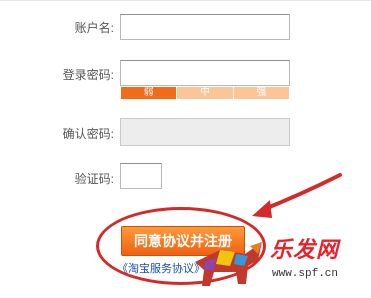 The width and height of the screenshot is (371, 298). Describe the element at coordinates (88, 134) in the screenshot. I see `confirm-password-label: 确认密码:` at that location.